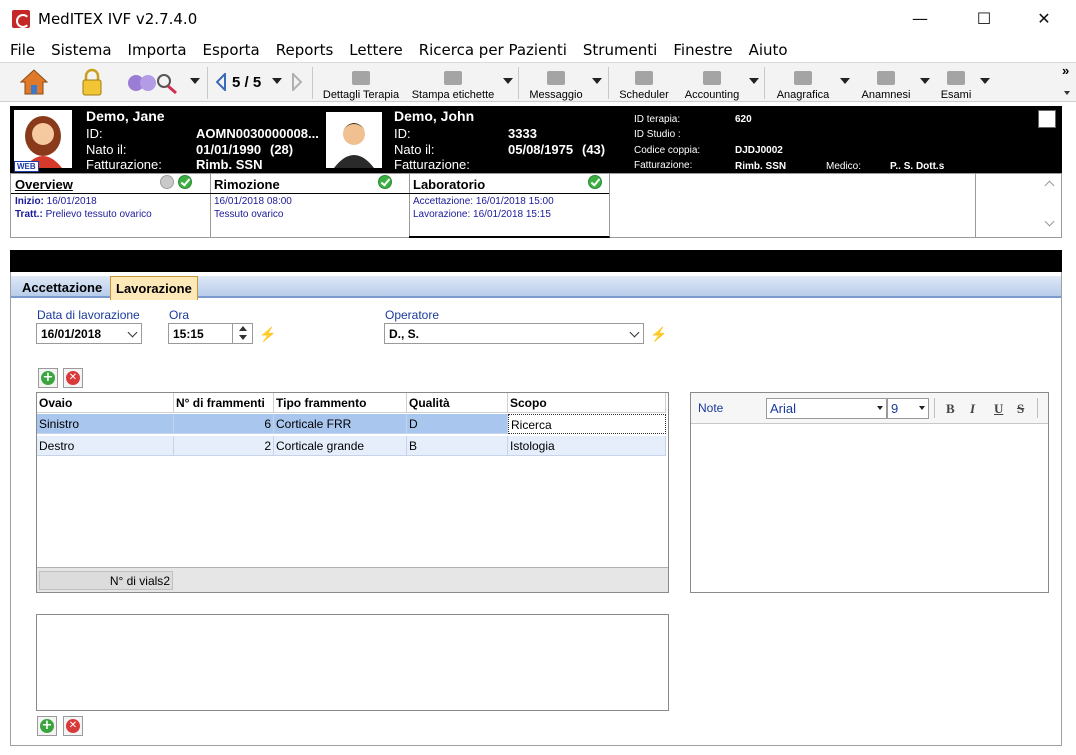  Describe the element at coordinates (73, 378) in the screenshot. I see `delete-row-button: ✕` at that location.